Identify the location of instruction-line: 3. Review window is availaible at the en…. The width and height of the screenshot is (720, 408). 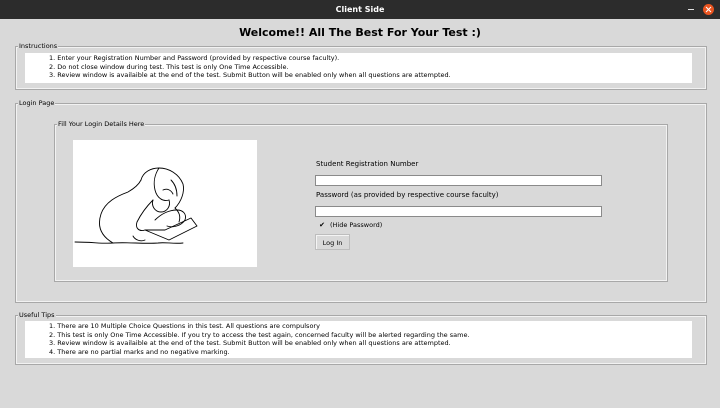
(250, 75).